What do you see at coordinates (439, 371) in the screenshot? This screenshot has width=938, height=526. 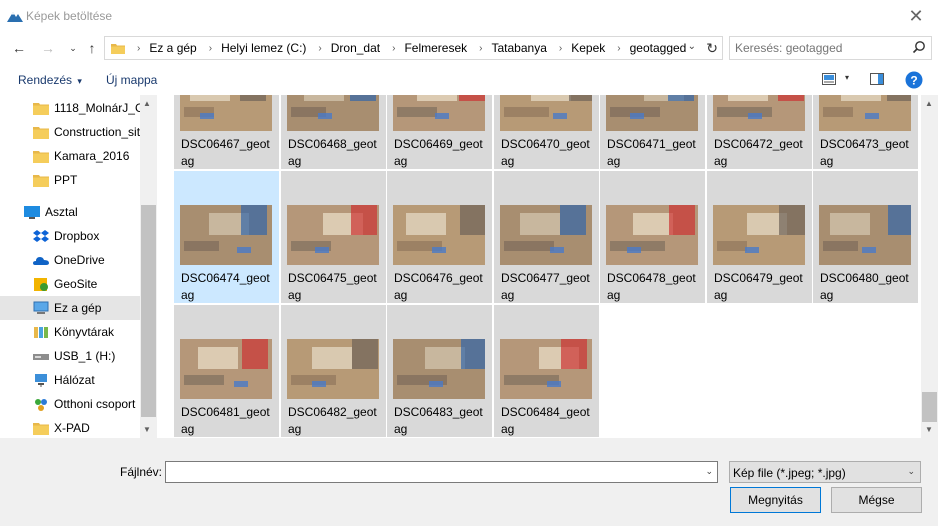 I see `file-tile: DSC06483_geotag` at bounding box center [439, 371].